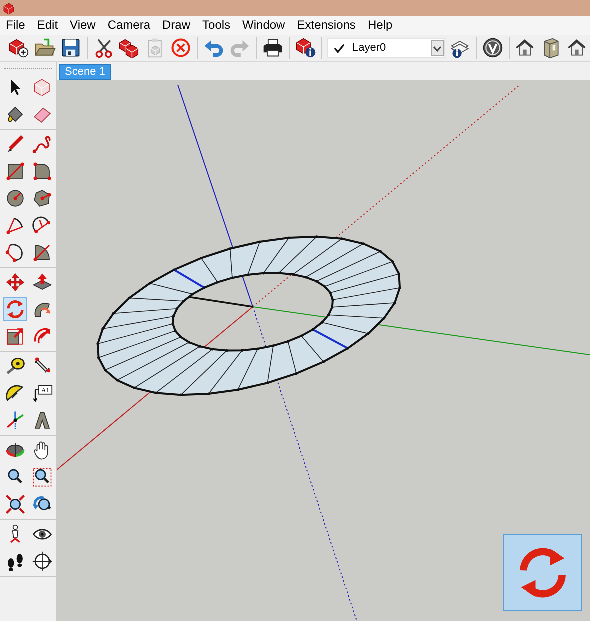  Describe the element at coordinates (15, 366) in the screenshot. I see `tape-measure-icon` at that location.